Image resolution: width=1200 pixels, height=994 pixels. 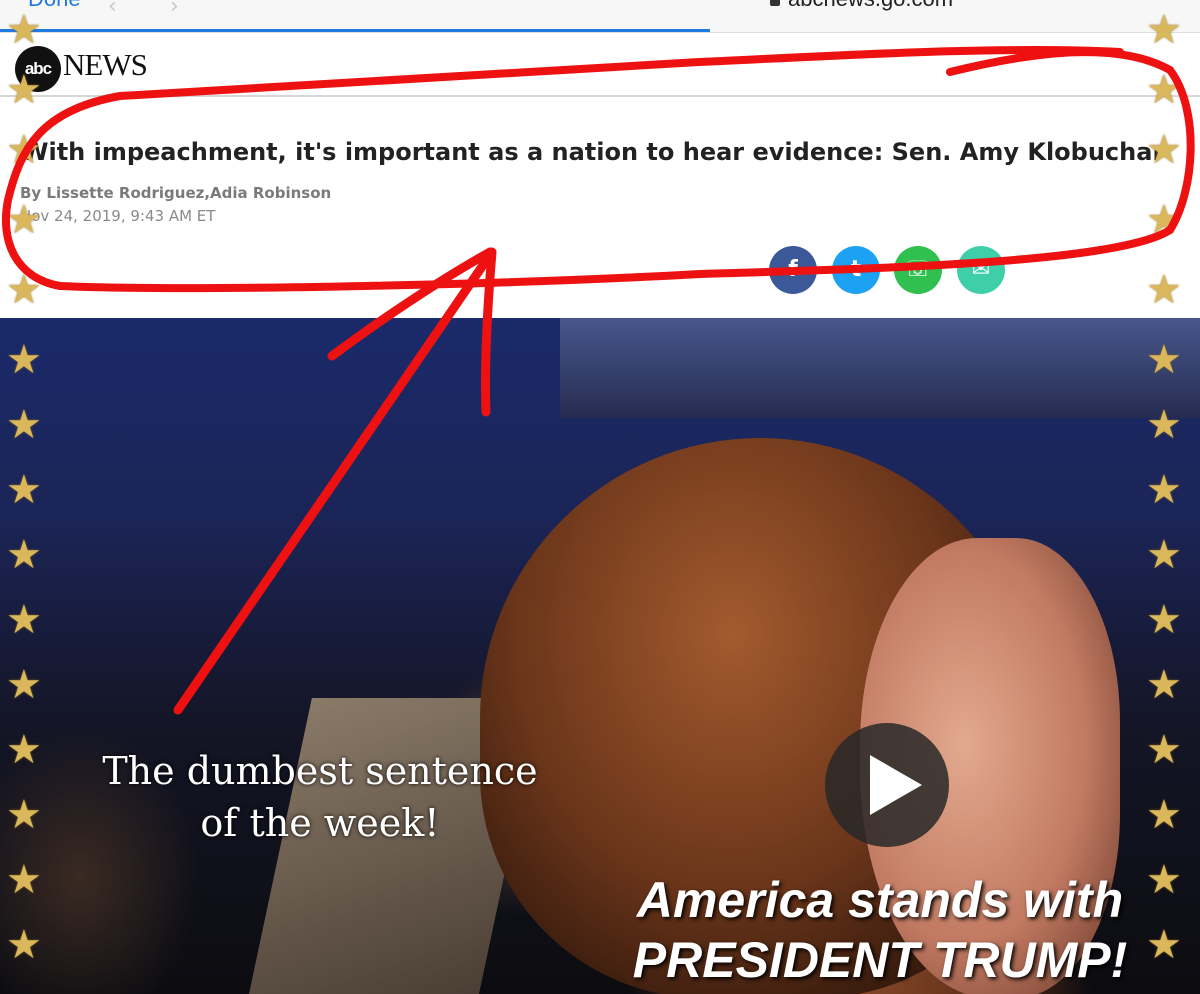 I want to click on browser-toolbar: Done ‹ › abcnews.go.com, so click(x=600, y=16).